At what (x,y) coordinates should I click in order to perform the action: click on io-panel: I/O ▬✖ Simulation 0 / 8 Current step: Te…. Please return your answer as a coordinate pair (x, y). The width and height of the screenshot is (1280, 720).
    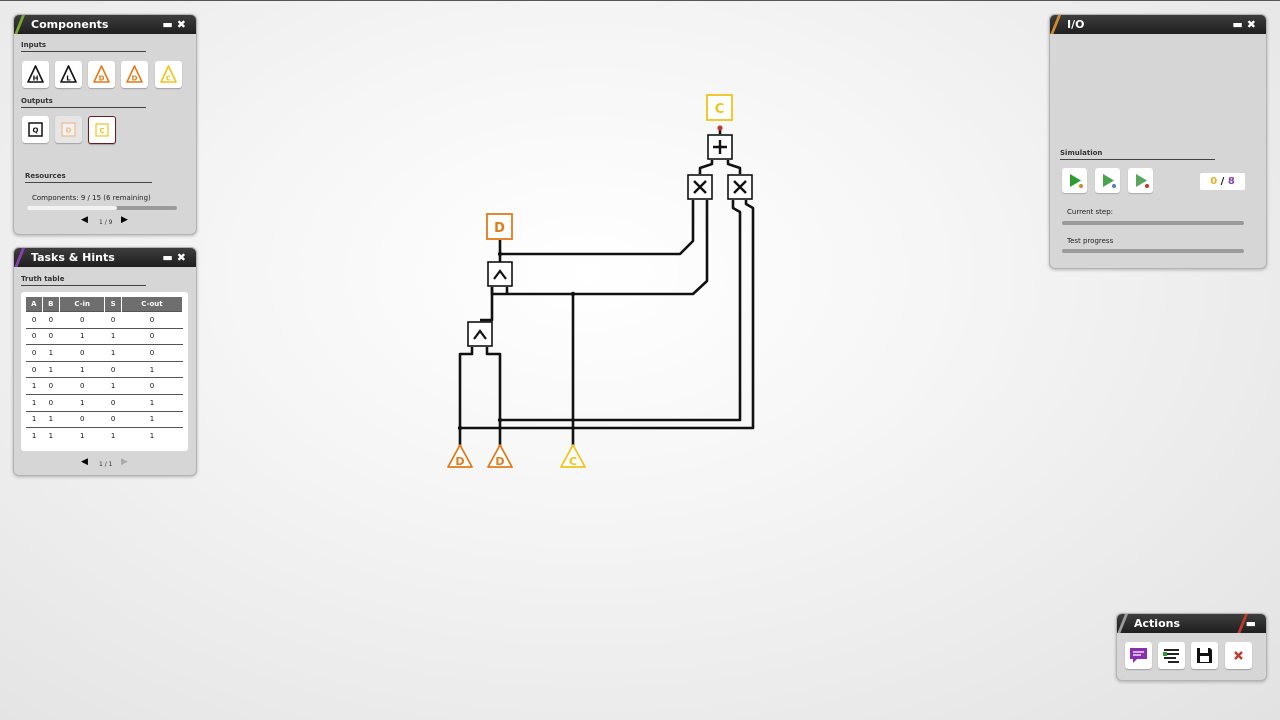
    Looking at the image, I should click on (1158, 141).